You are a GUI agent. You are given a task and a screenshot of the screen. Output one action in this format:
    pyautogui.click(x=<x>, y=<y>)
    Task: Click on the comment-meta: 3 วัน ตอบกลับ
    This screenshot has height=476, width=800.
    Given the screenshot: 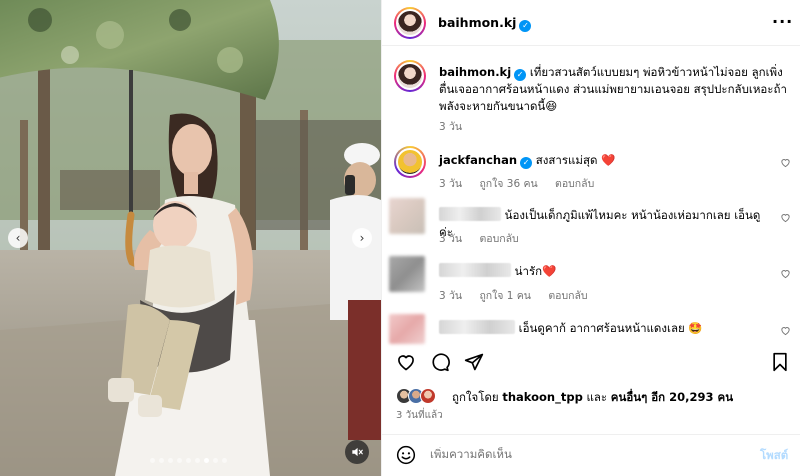 What is the action you would take?
    pyautogui.click(x=486, y=238)
    